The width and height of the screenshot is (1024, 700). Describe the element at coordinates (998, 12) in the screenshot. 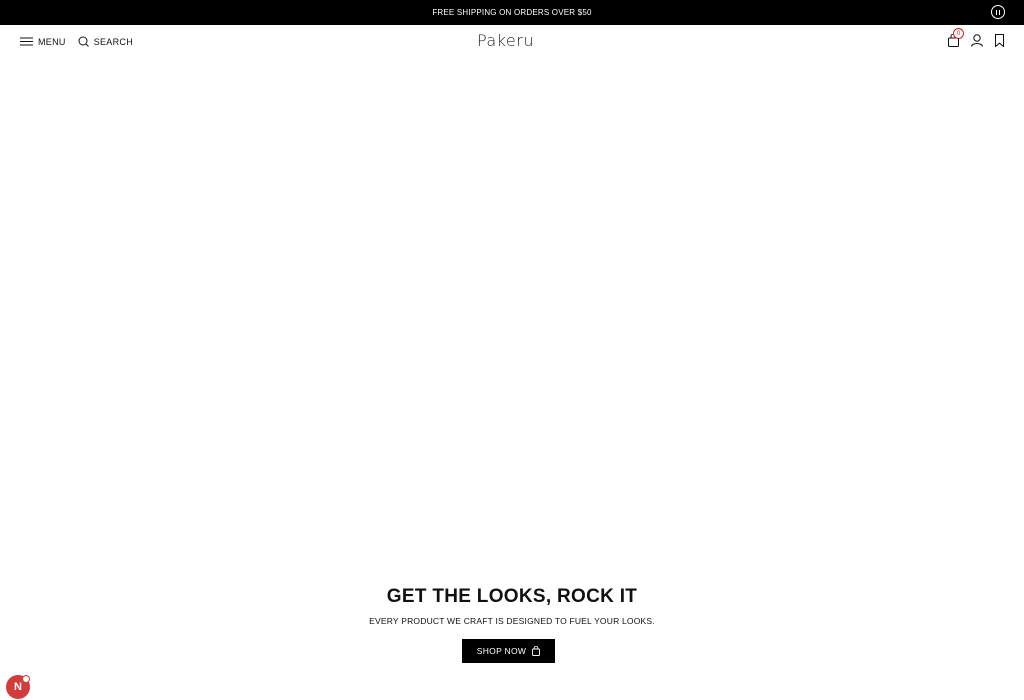

I see `pause-icon` at that location.